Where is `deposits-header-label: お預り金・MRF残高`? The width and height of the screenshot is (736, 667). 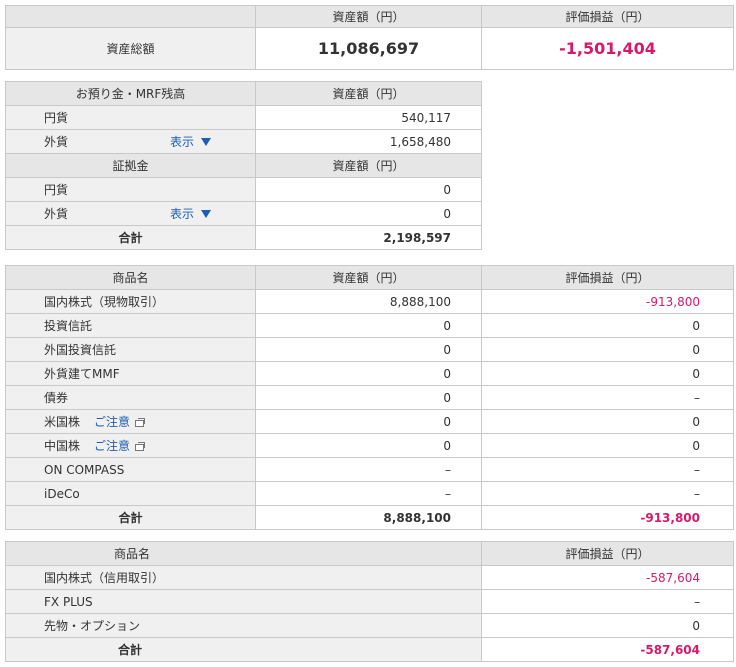 deposits-header-label: お預り金・MRF残高 is located at coordinates (130, 93).